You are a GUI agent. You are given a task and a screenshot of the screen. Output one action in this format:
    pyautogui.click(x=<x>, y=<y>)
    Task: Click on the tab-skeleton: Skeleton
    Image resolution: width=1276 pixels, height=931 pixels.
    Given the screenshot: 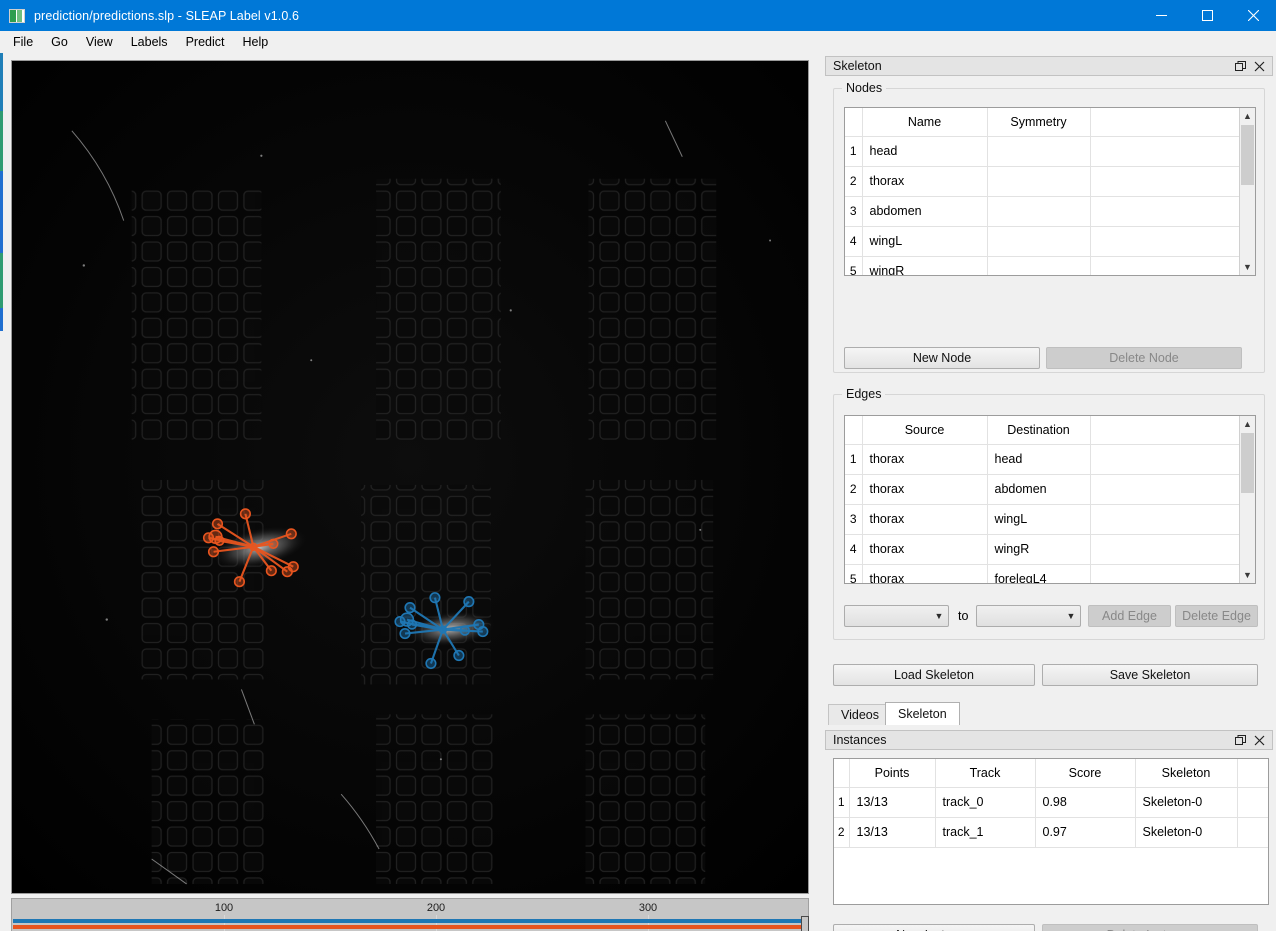 What is the action you would take?
    pyautogui.click(x=922, y=713)
    